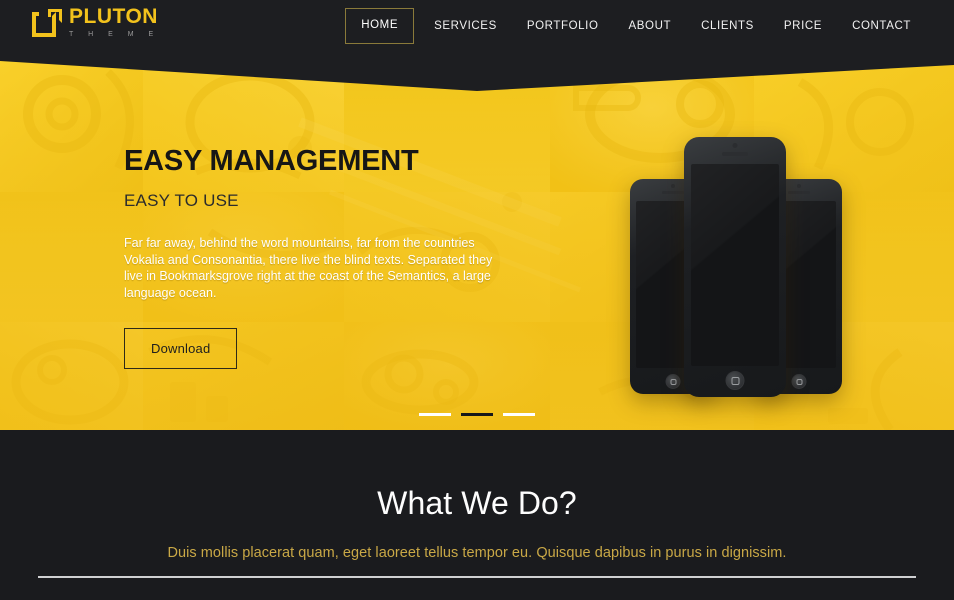 Image resolution: width=954 pixels, height=600 pixels. What do you see at coordinates (727, 26) in the screenshot?
I see `nav-item-clients: CLIENTS` at bounding box center [727, 26].